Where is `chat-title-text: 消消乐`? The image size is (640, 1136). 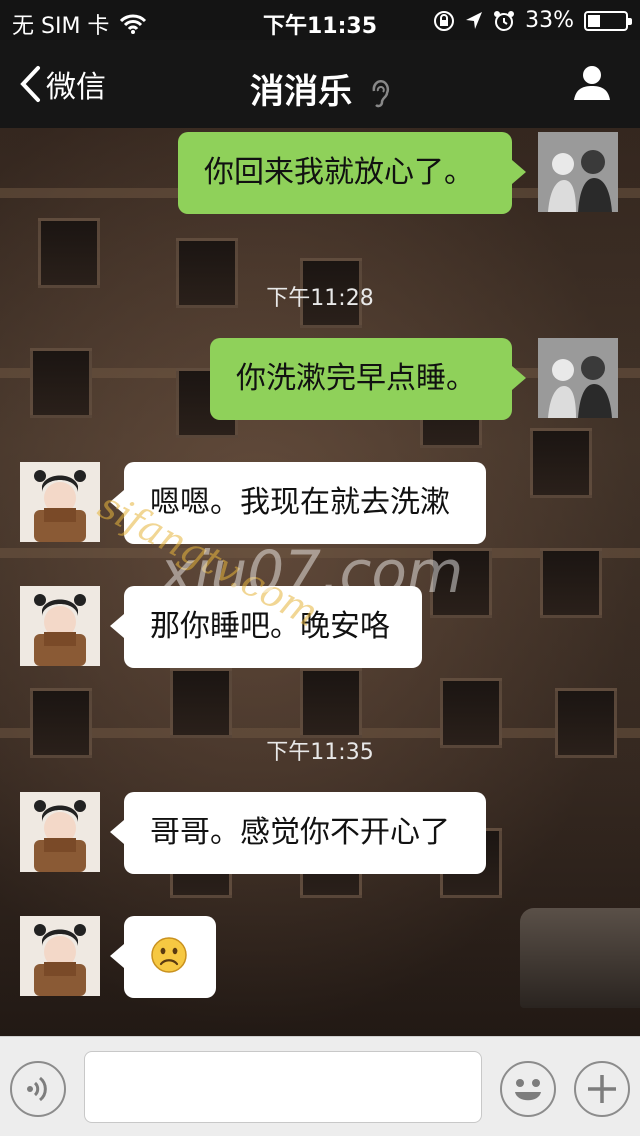 chat-title-text: 消消乐 is located at coordinates (301, 92).